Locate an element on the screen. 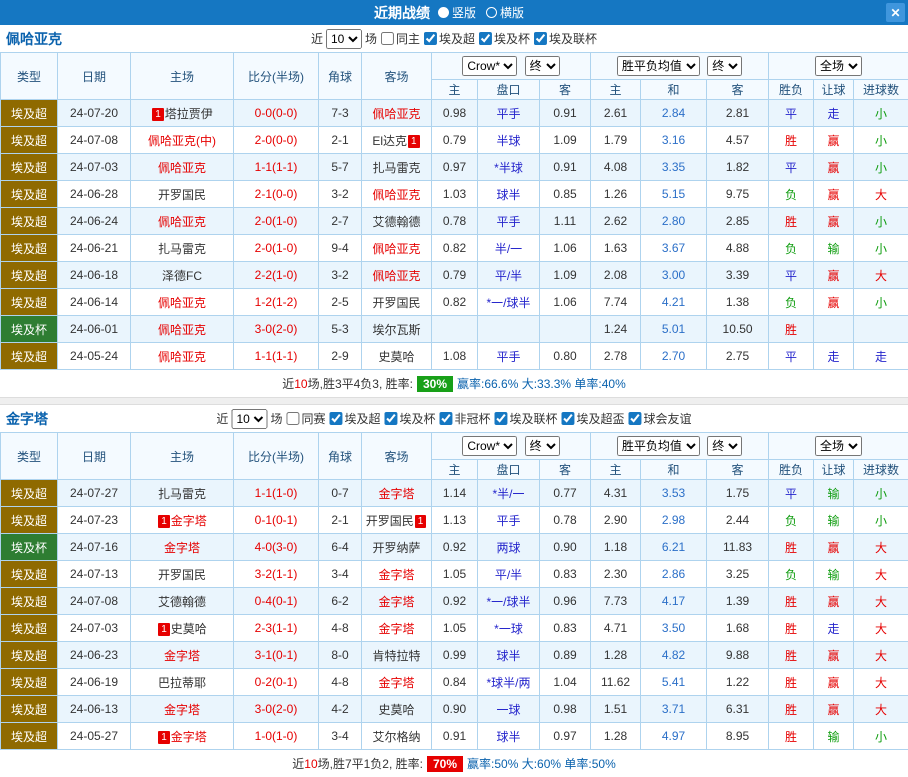  handicap-result: 走 is located at coordinates (834, 628).